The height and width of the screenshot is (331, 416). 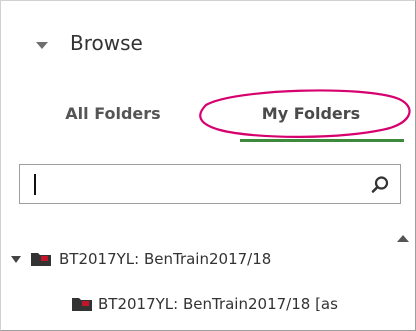 I want to click on browse-section-header: Browse, so click(x=111, y=45).